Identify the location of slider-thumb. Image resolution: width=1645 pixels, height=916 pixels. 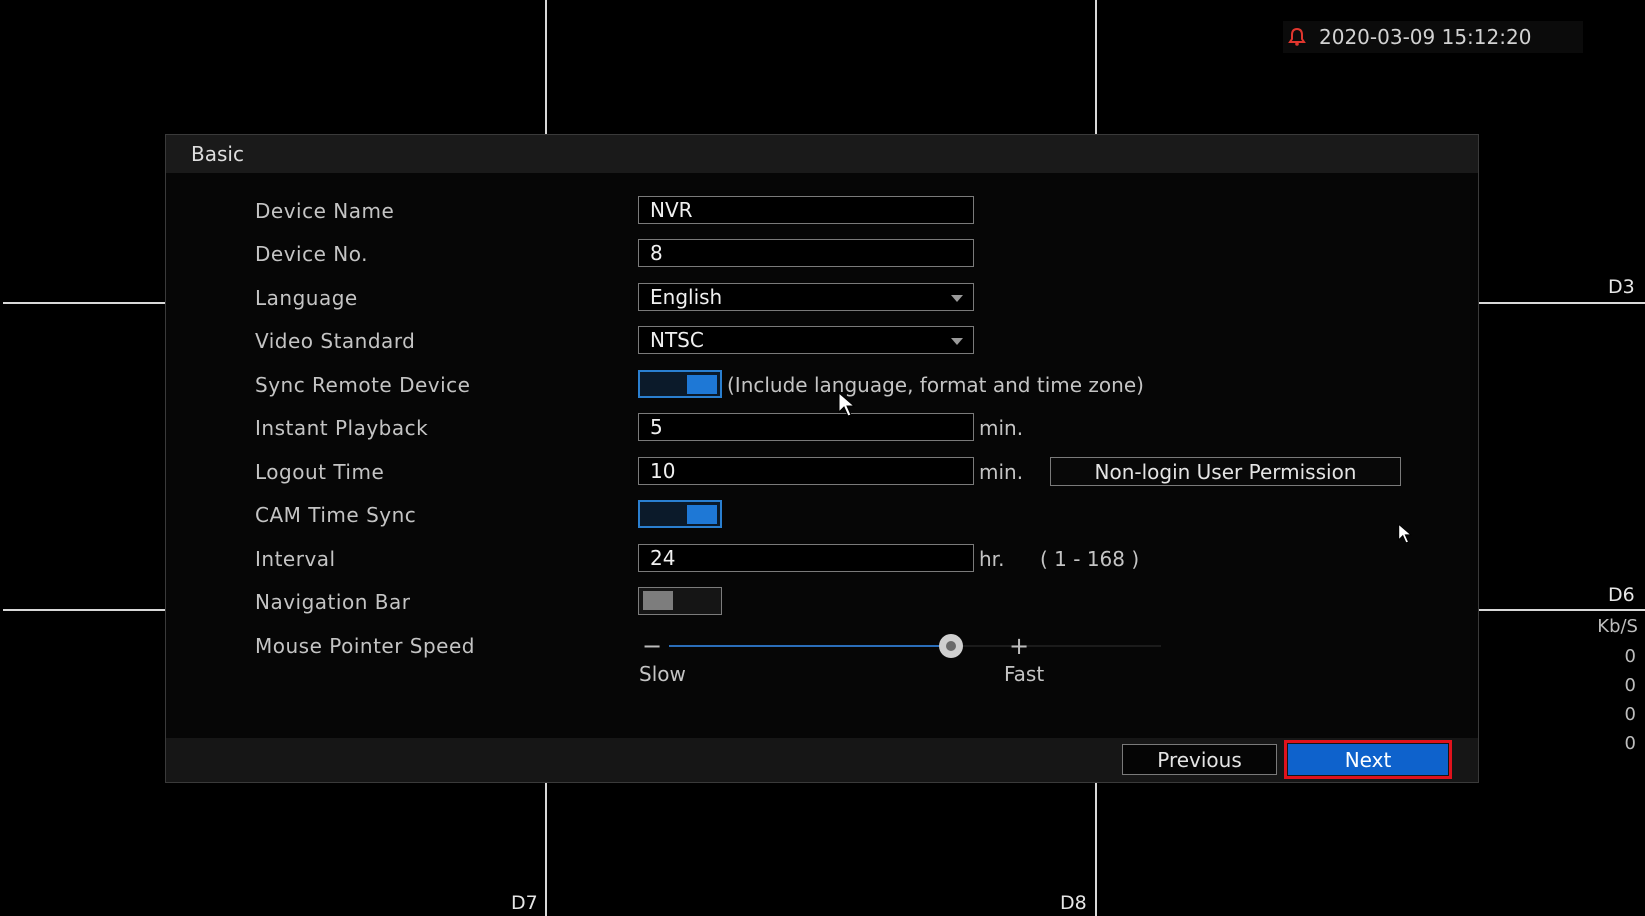
(951, 646).